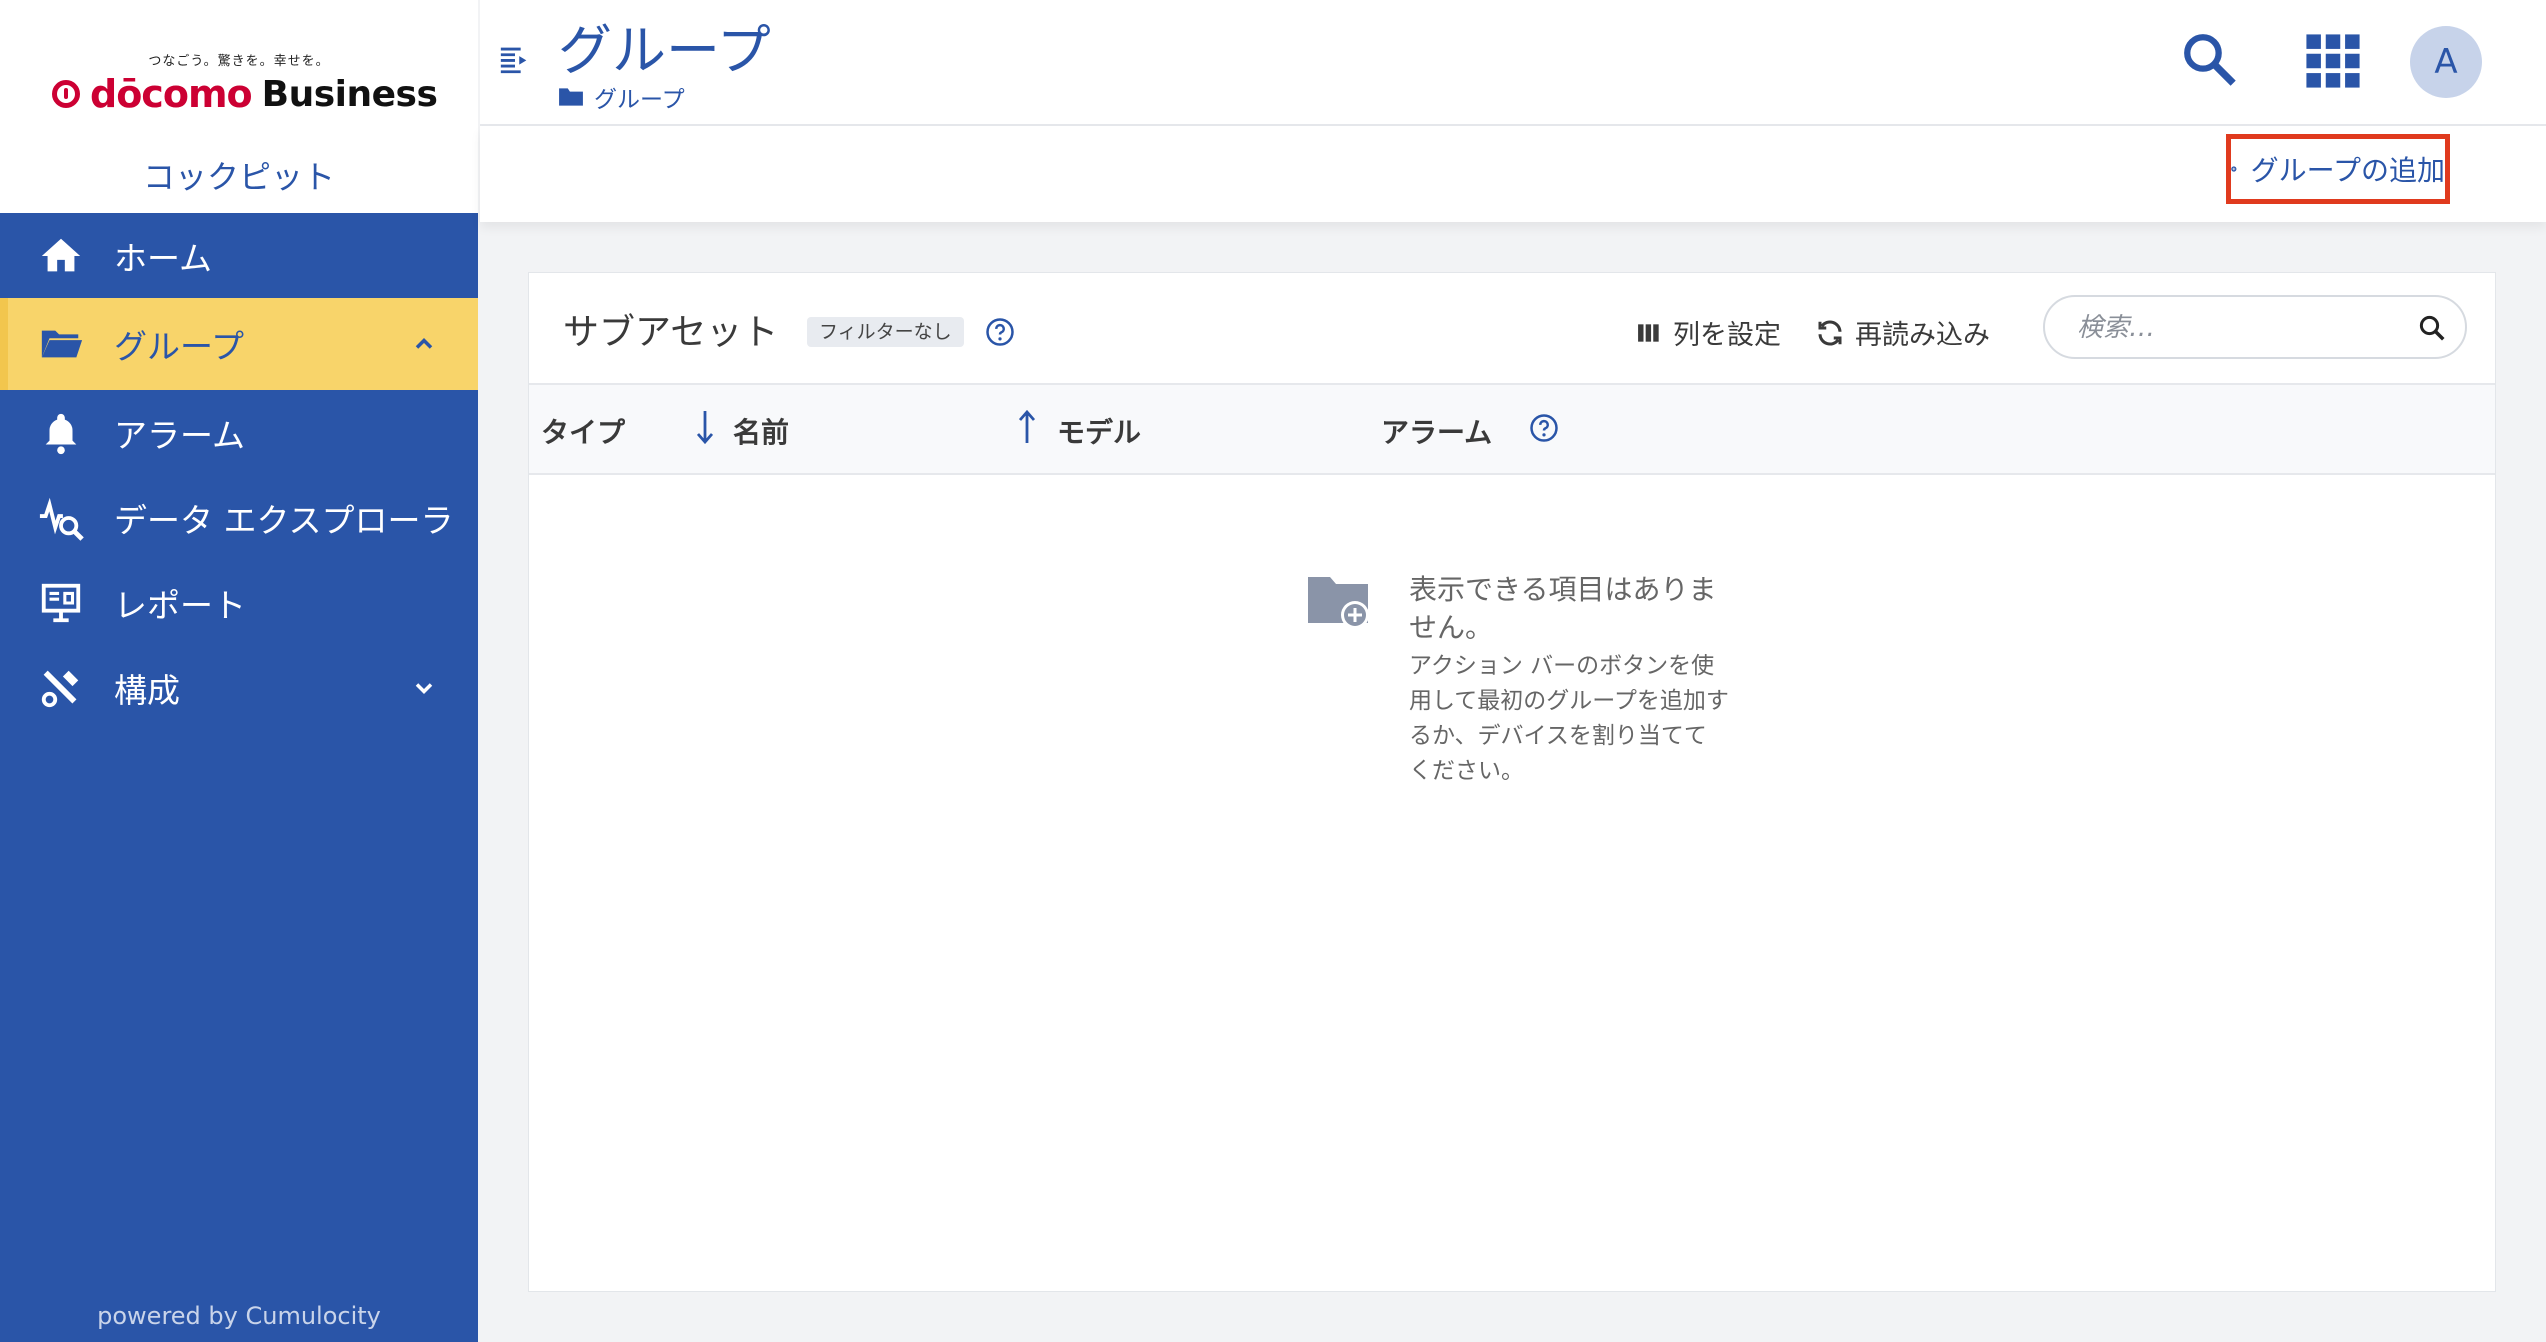 Image resolution: width=2546 pixels, height=1342 pixels. I want to click on filter-badge: フィルターなし, so click(885, 332).